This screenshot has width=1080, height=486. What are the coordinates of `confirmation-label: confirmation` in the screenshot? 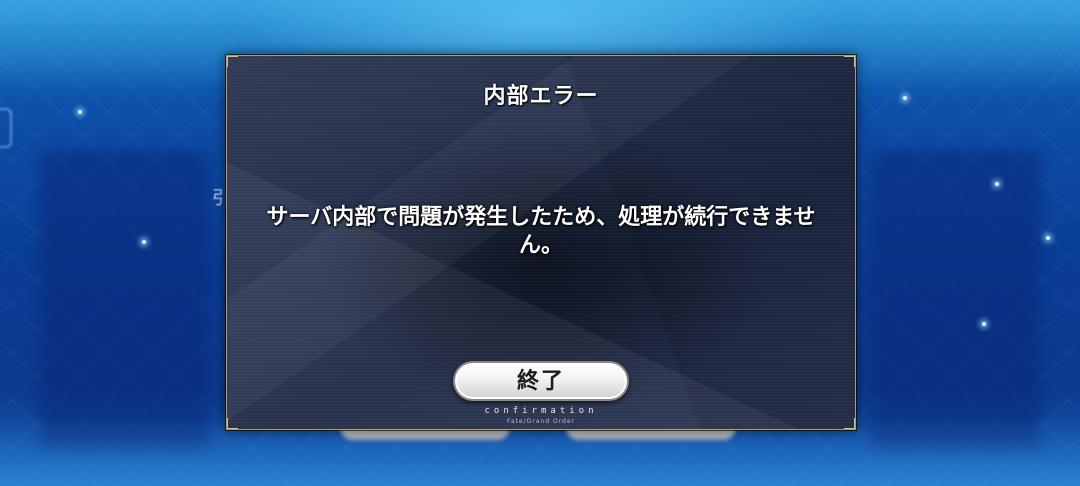 It's located at (541, 411).